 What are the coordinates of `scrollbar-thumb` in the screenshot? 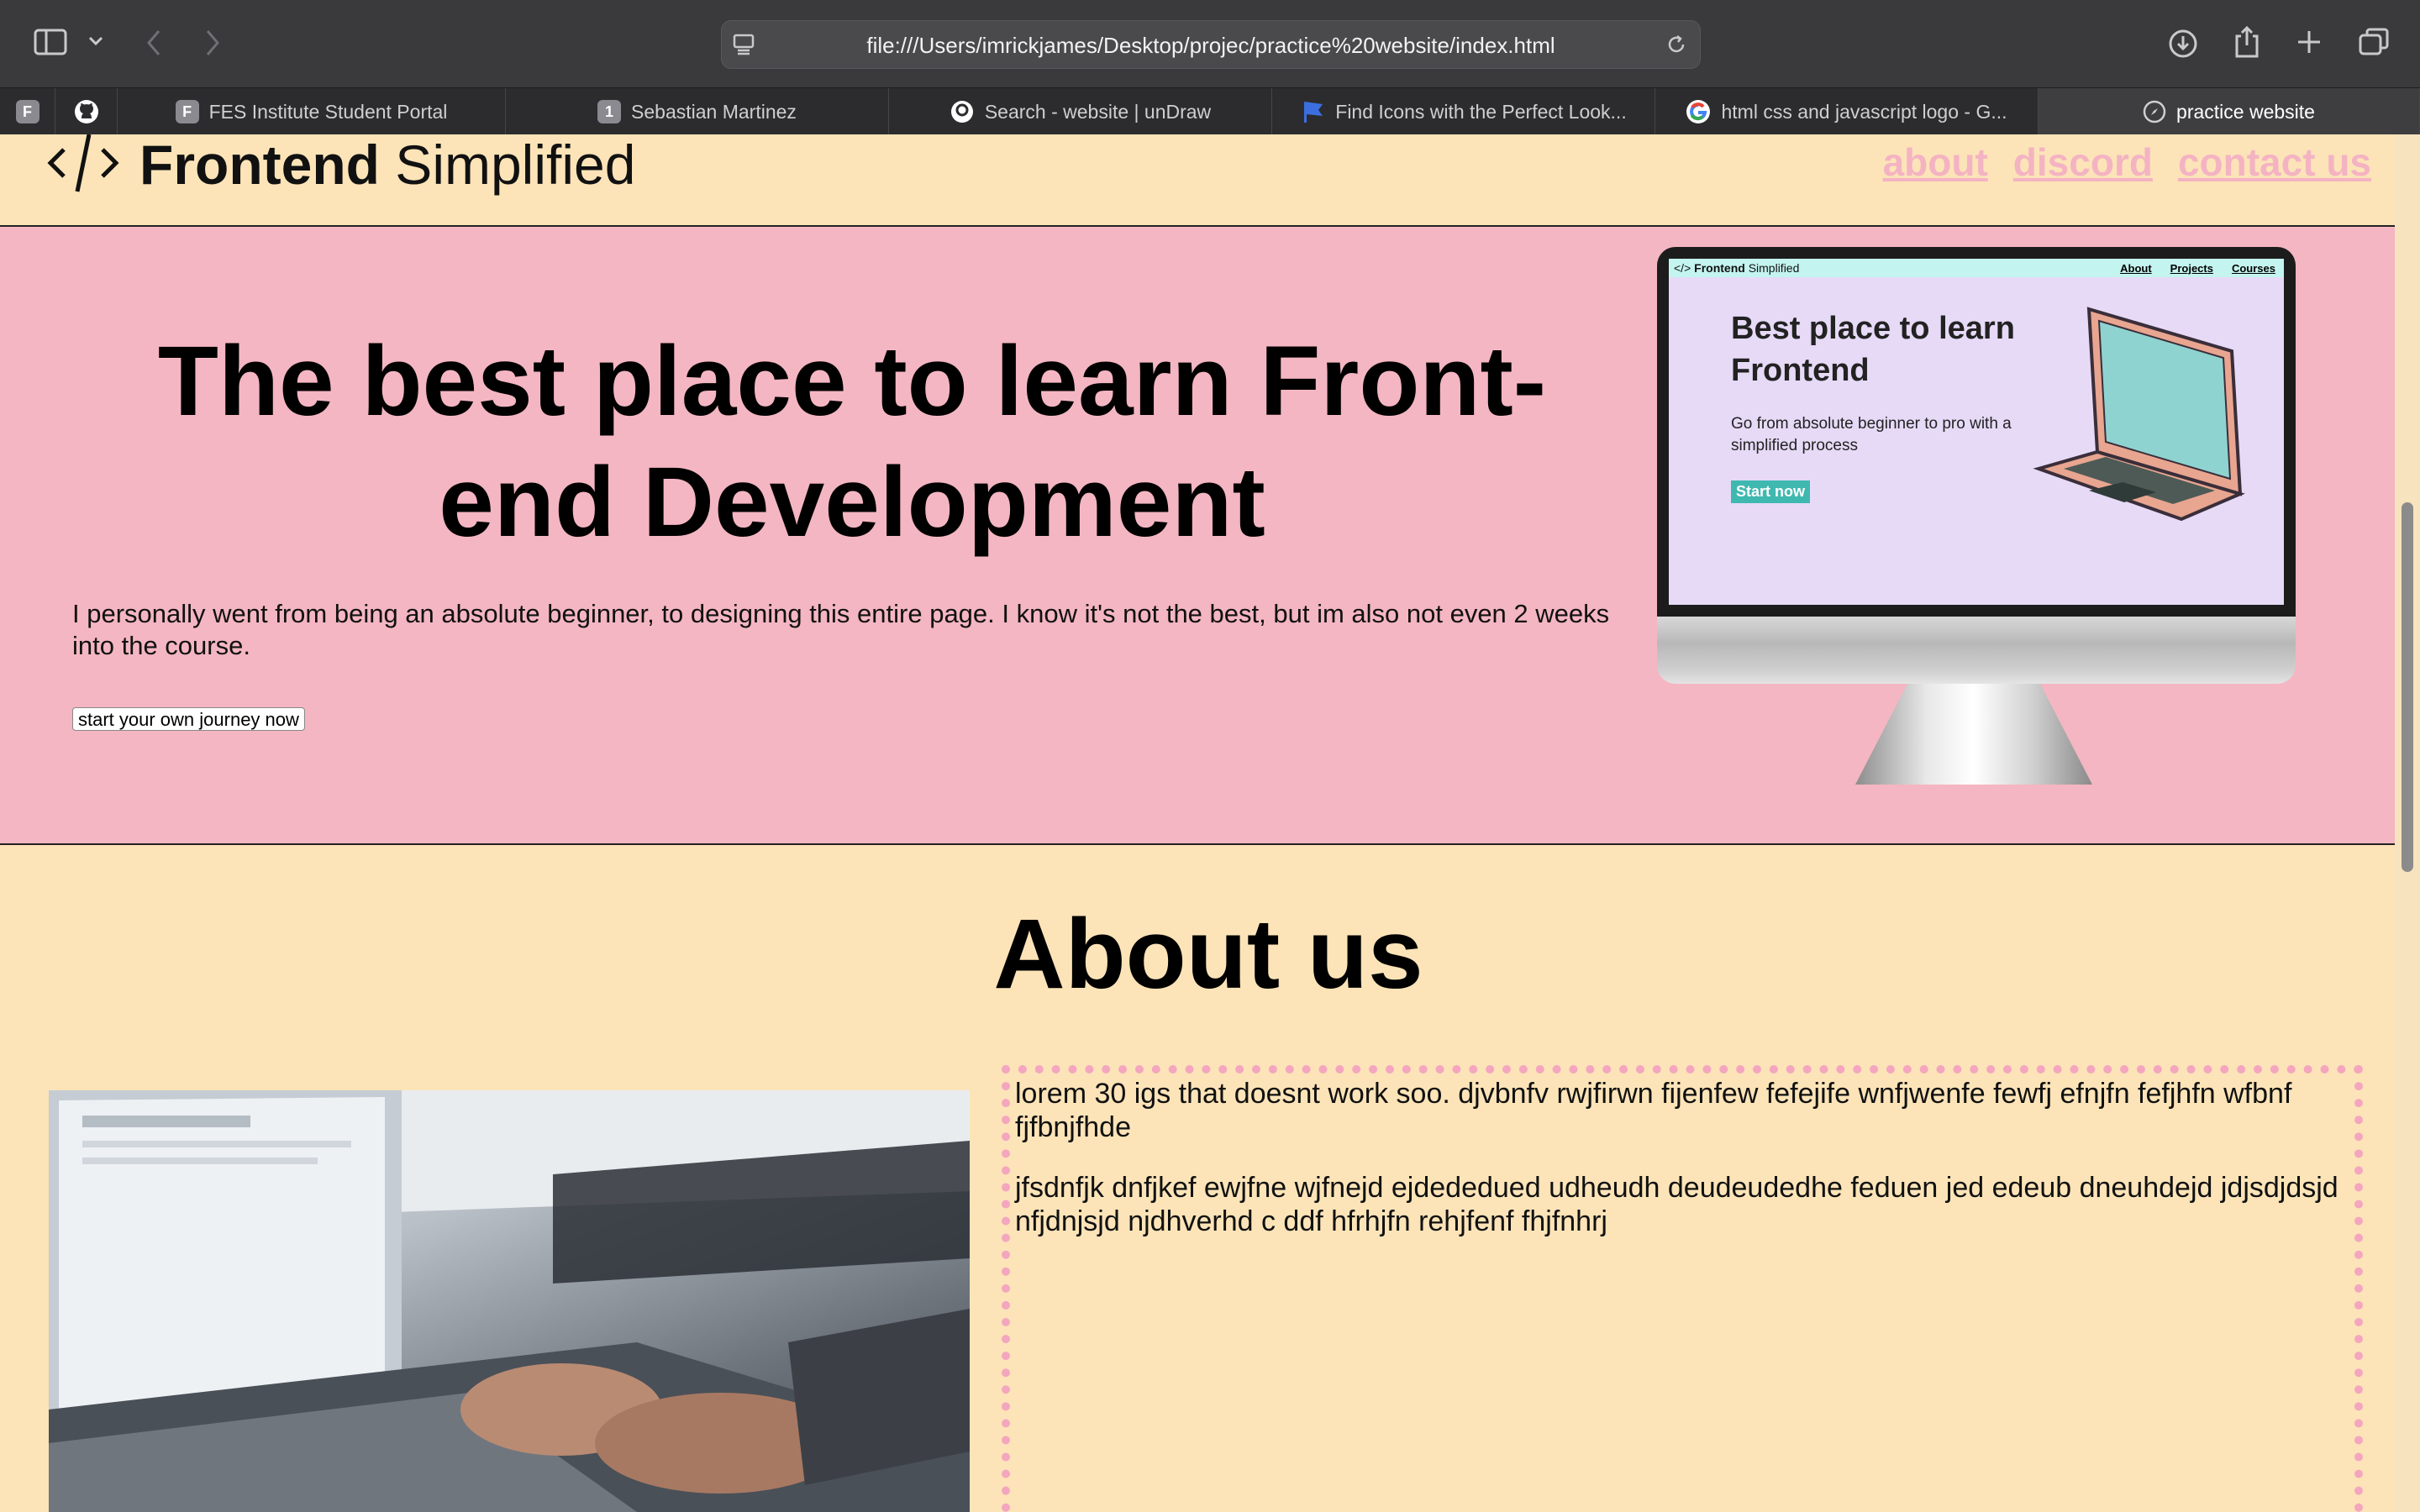 It's located at (2407, 687).